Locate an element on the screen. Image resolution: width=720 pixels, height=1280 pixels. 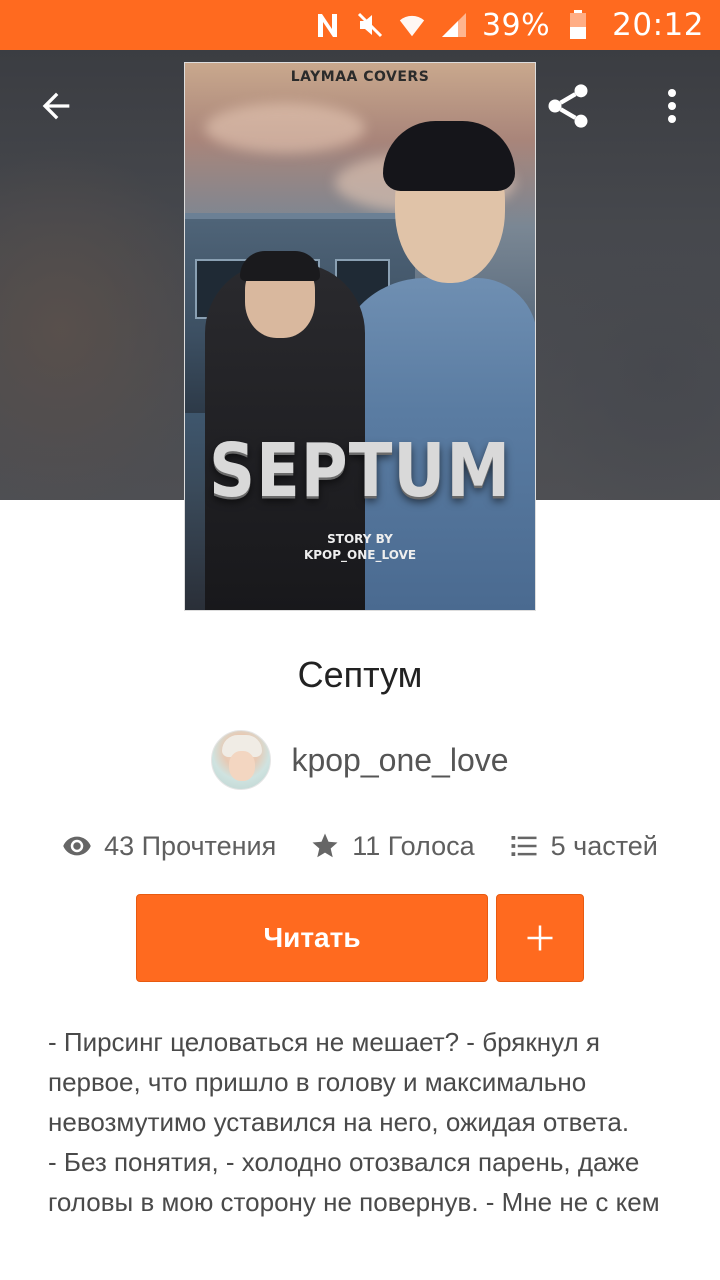
cover-subtitle-line2: KPOP_ONE_LOVE is located at coordinates (360, 555).